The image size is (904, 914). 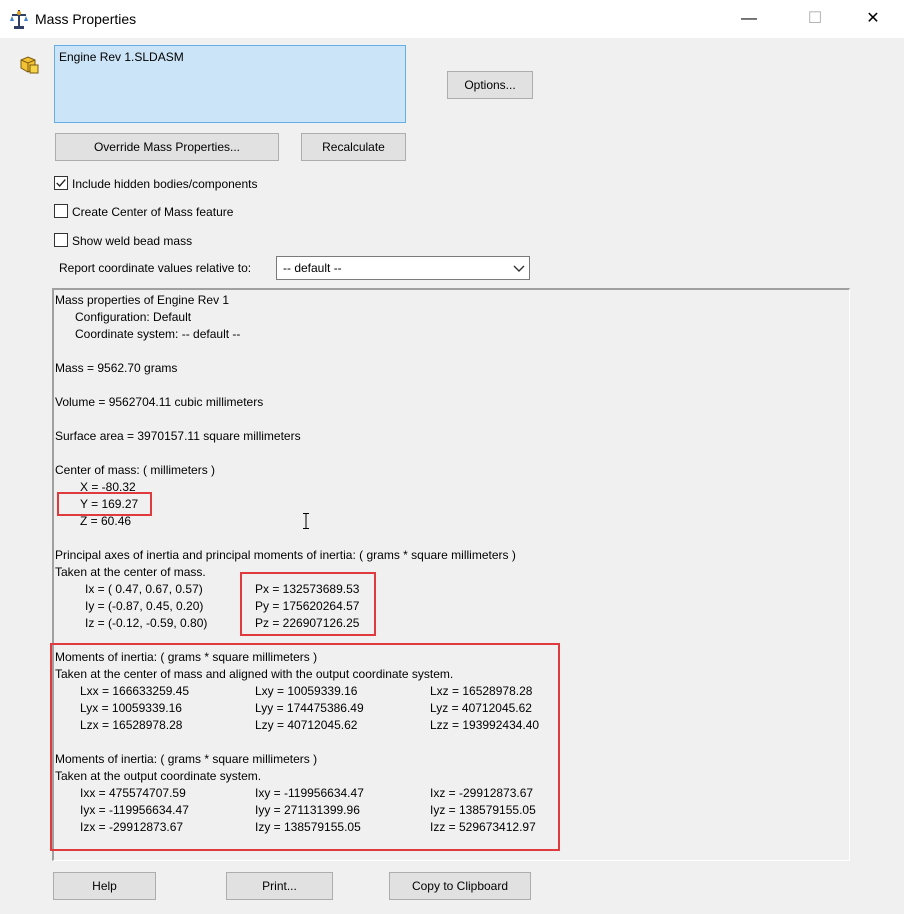 I want to click on assembly-selection-icon, so click(x=29, y=65).